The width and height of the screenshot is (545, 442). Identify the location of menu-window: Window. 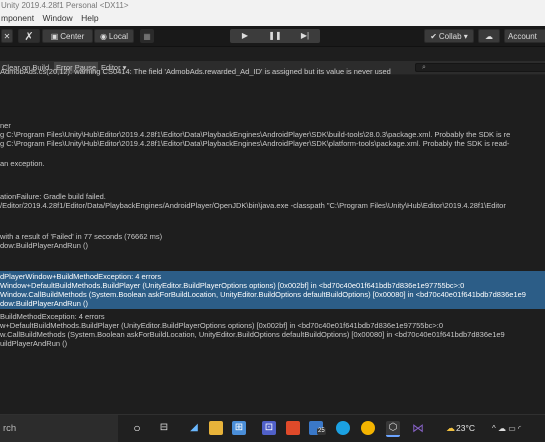
(57, 18).